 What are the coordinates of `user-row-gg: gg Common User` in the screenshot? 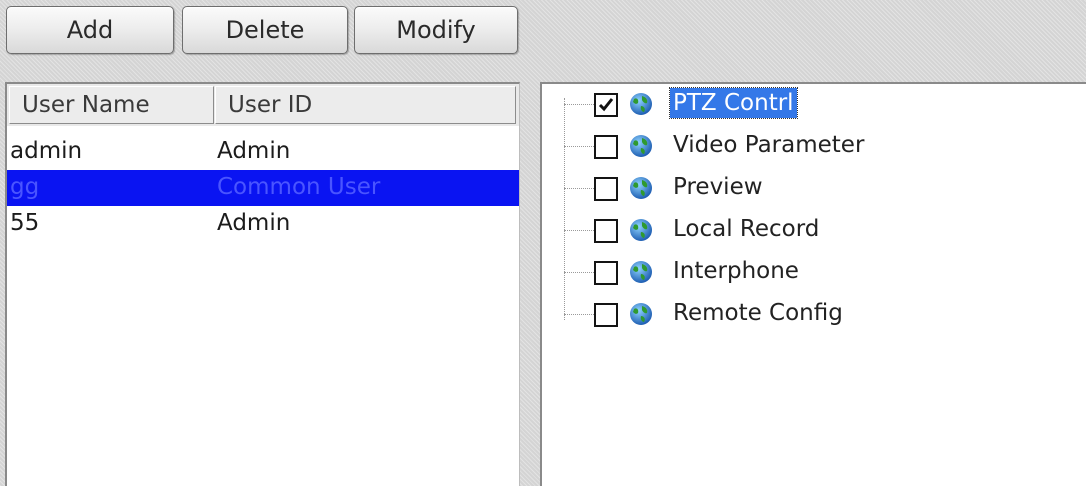 It's located at (263, 188).